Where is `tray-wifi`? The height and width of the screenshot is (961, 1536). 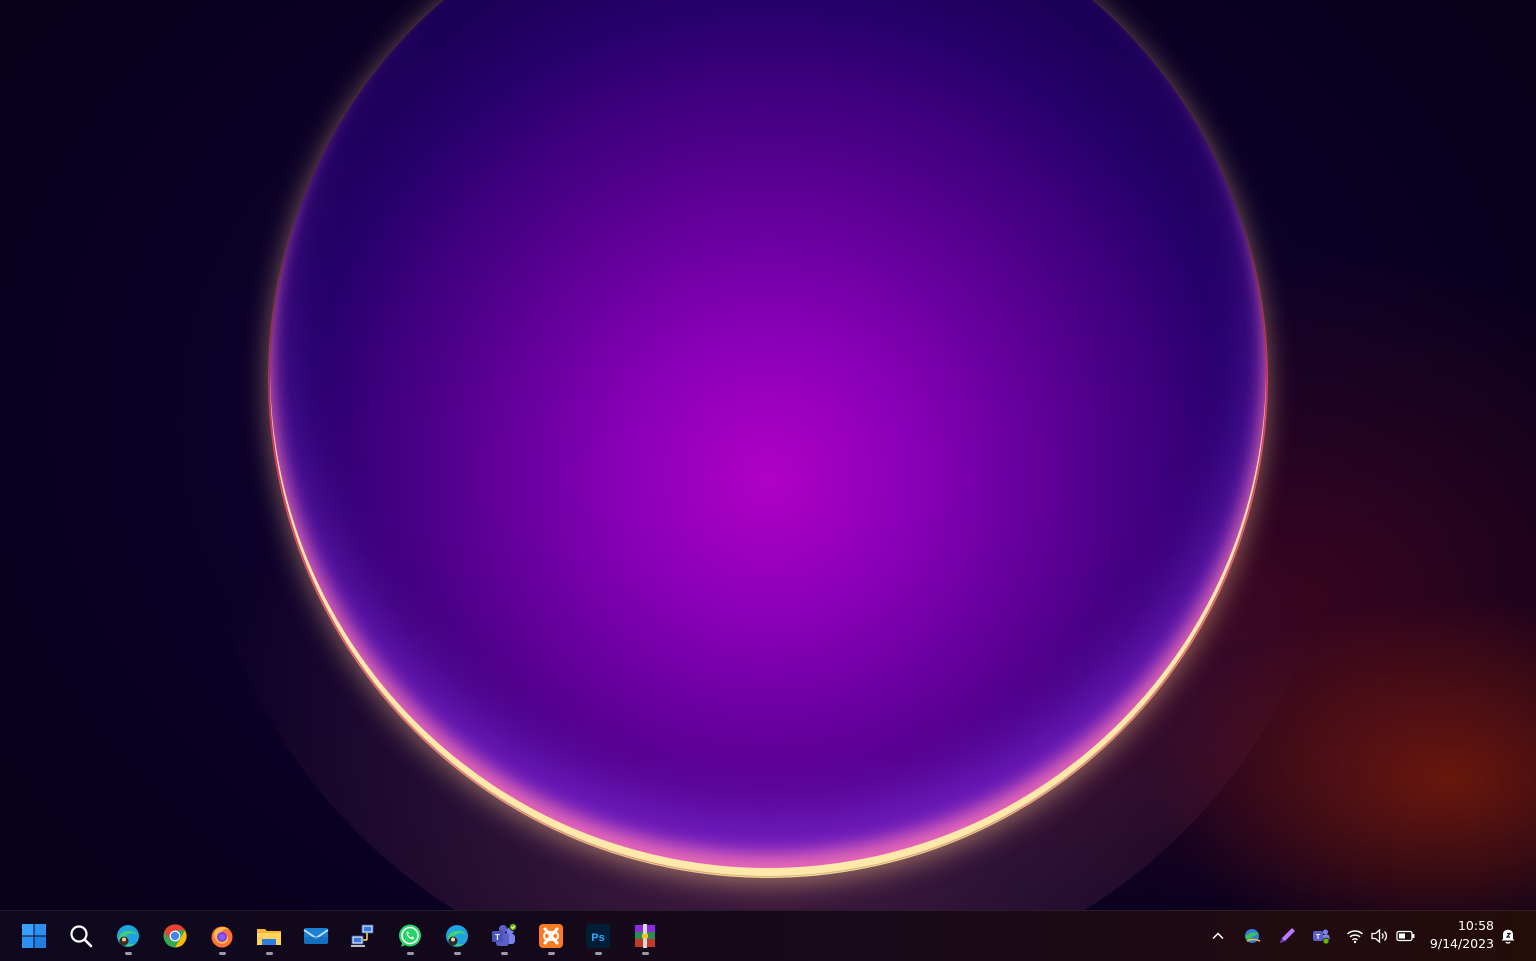 tray-wifi is located at coordinates (1355, 936).